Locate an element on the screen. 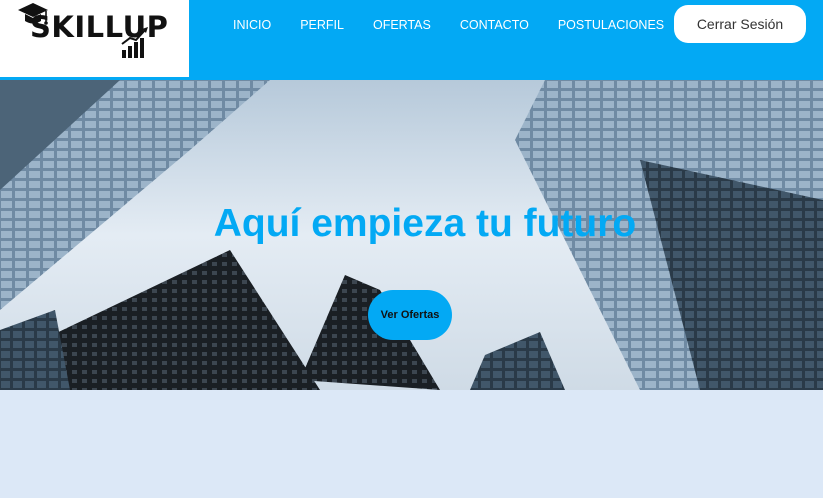 The height and width of the screenshot is (498, 823). logo: SKILLUP is located at coordinates (94, 38).